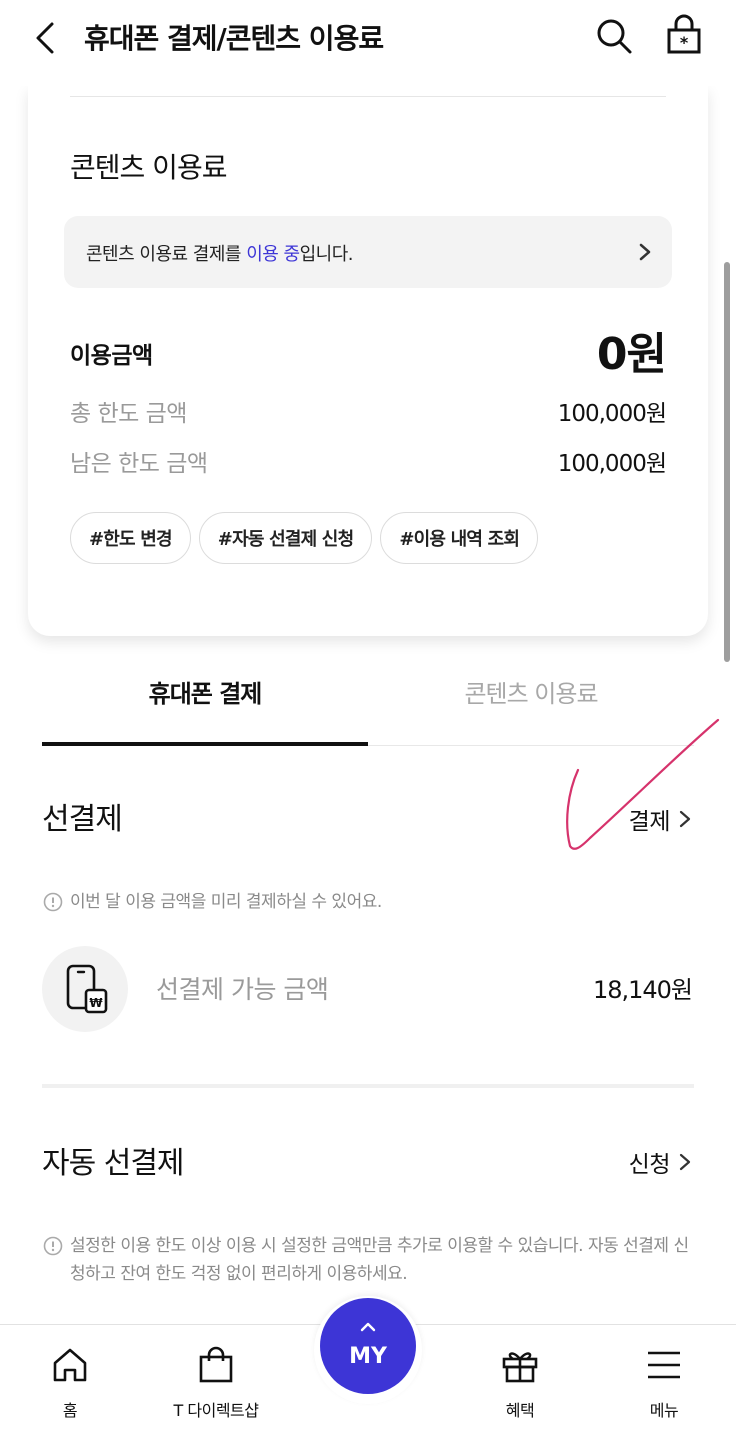 The height and width of the screenshot is (1440, 736). What do you see at coordinates (368, 1327) in the screenshot?
I see `chevron-up-icon` at bounding box center [368, 1327].